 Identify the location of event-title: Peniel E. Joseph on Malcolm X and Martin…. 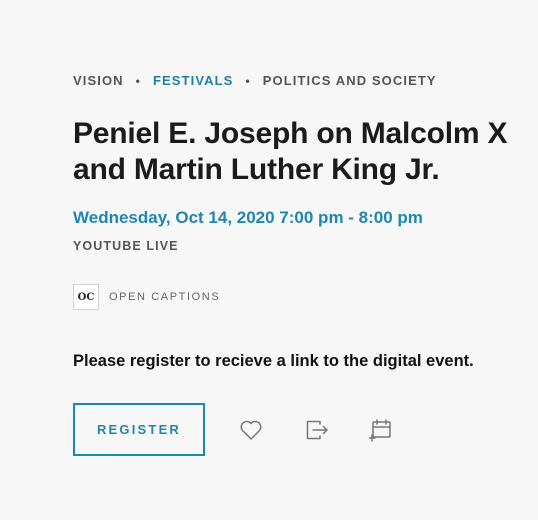
(290, 151).